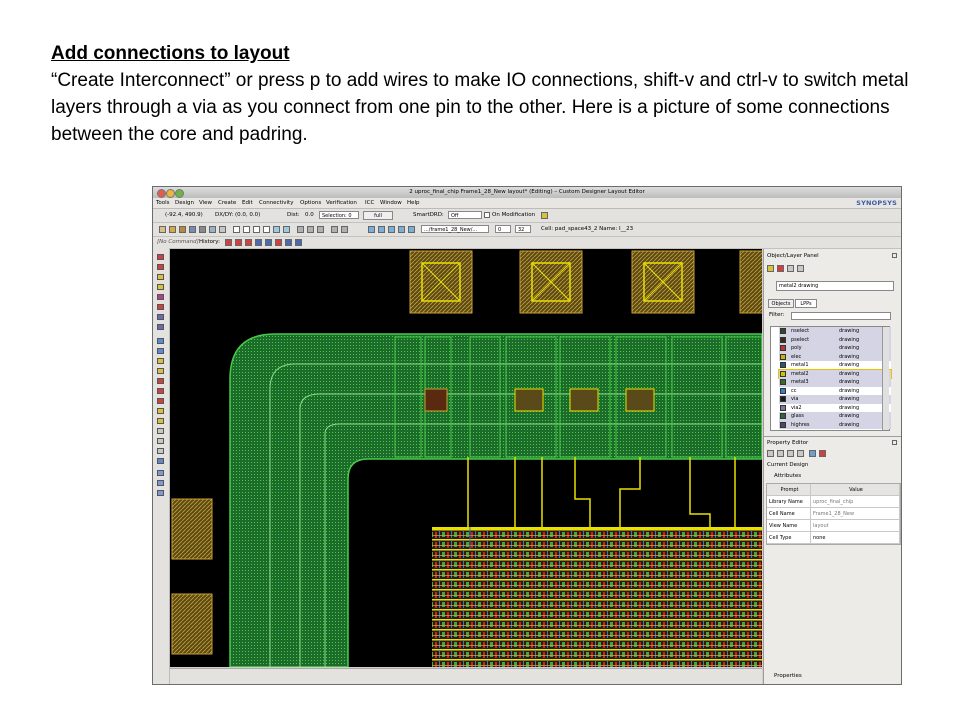 The image size is (960, 720). Describe the element at coordinates (787, 477) in the screenshot. I see `attributes-section: Attributes` at that location.